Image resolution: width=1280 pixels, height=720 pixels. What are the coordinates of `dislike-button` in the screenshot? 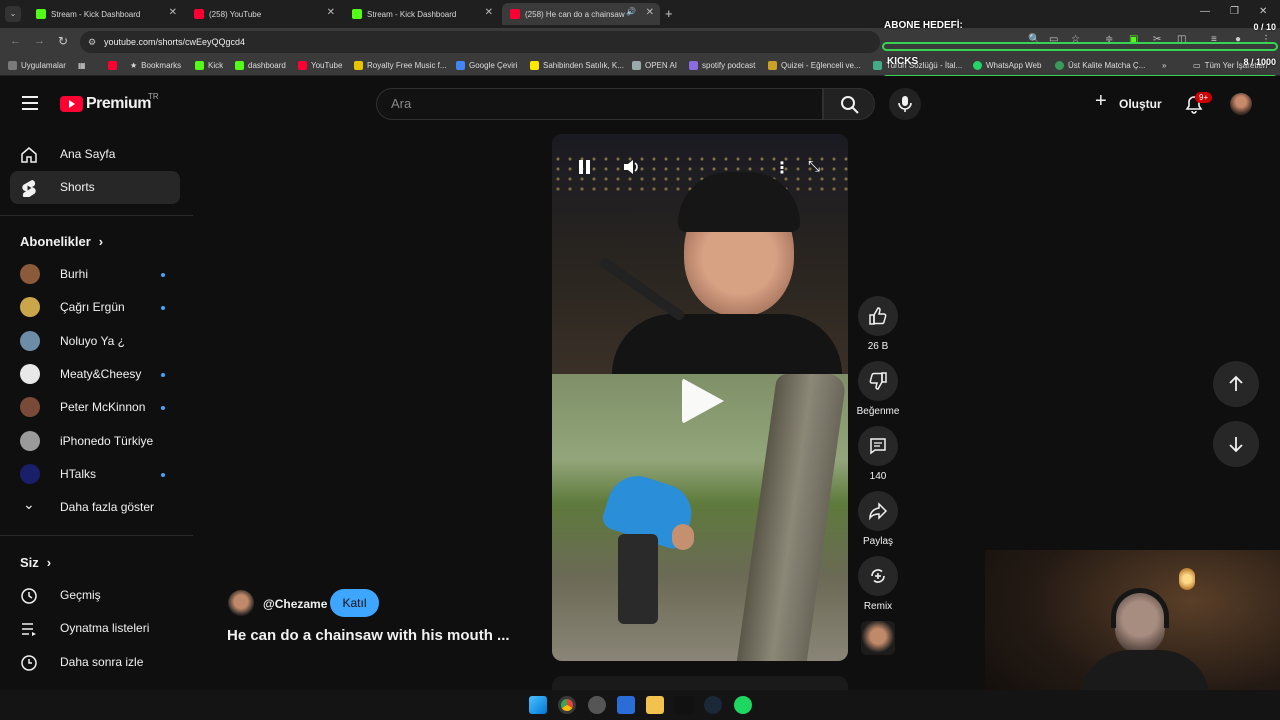 It's located at (878, 381).